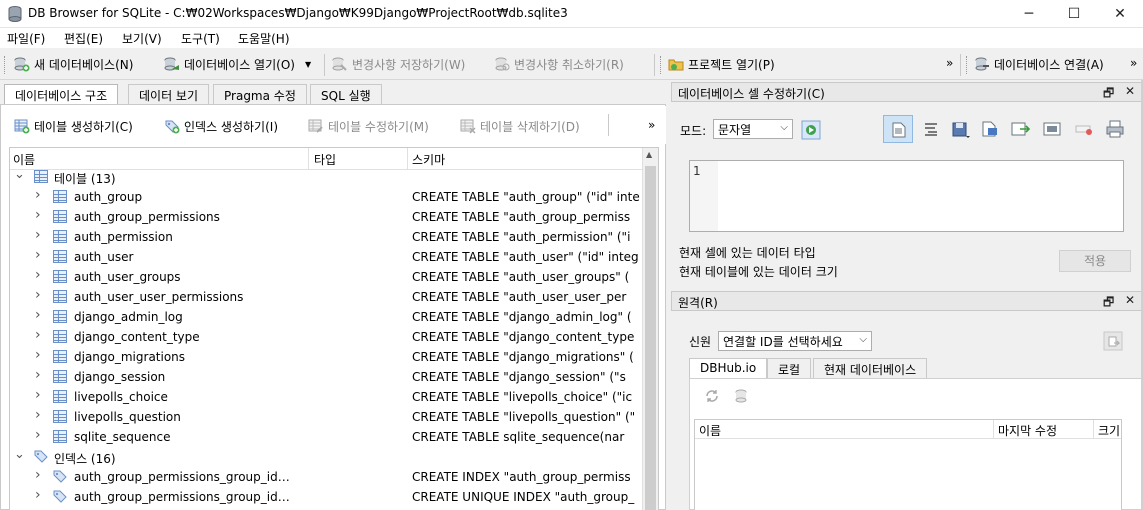 This screenshot has height=510, width=1143. I want to click on tab-browse-data: 데이터 보기, so click(169, 94).